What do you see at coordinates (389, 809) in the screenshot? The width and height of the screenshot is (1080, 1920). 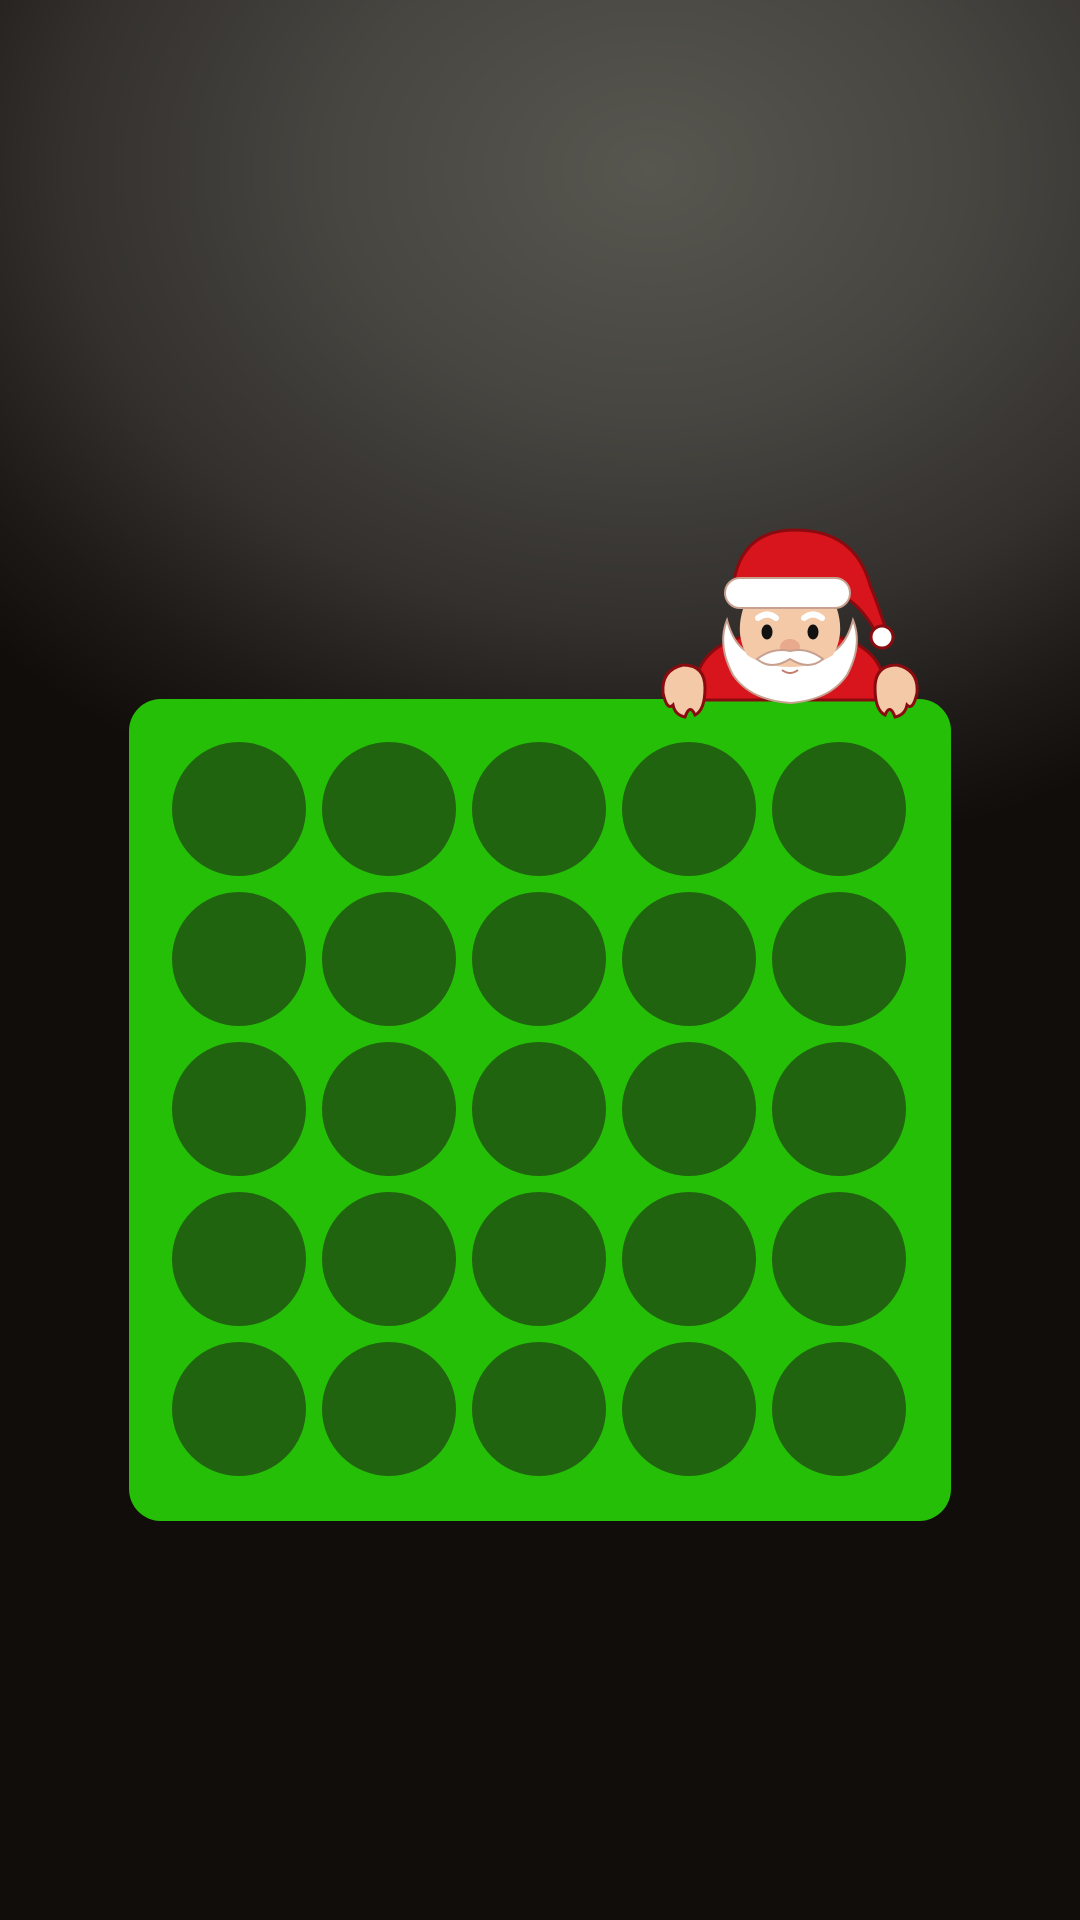 I see `board-slot-r1-c2` at bounding box center [389, 809].